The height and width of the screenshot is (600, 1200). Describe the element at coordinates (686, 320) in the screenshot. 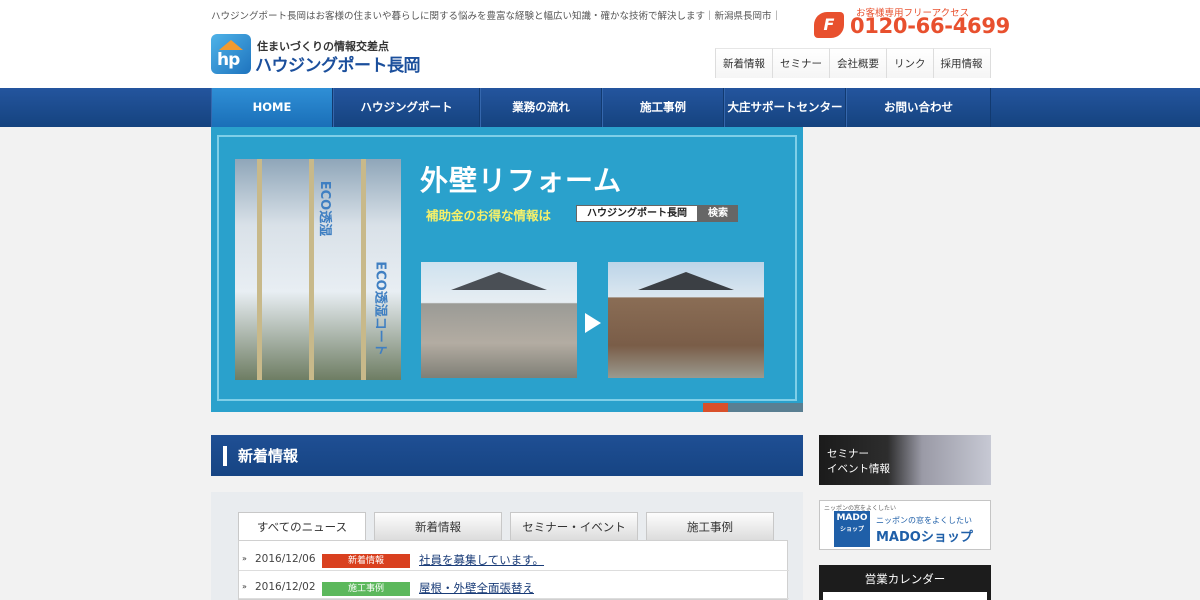

I see `banner-photo-after` at that location.